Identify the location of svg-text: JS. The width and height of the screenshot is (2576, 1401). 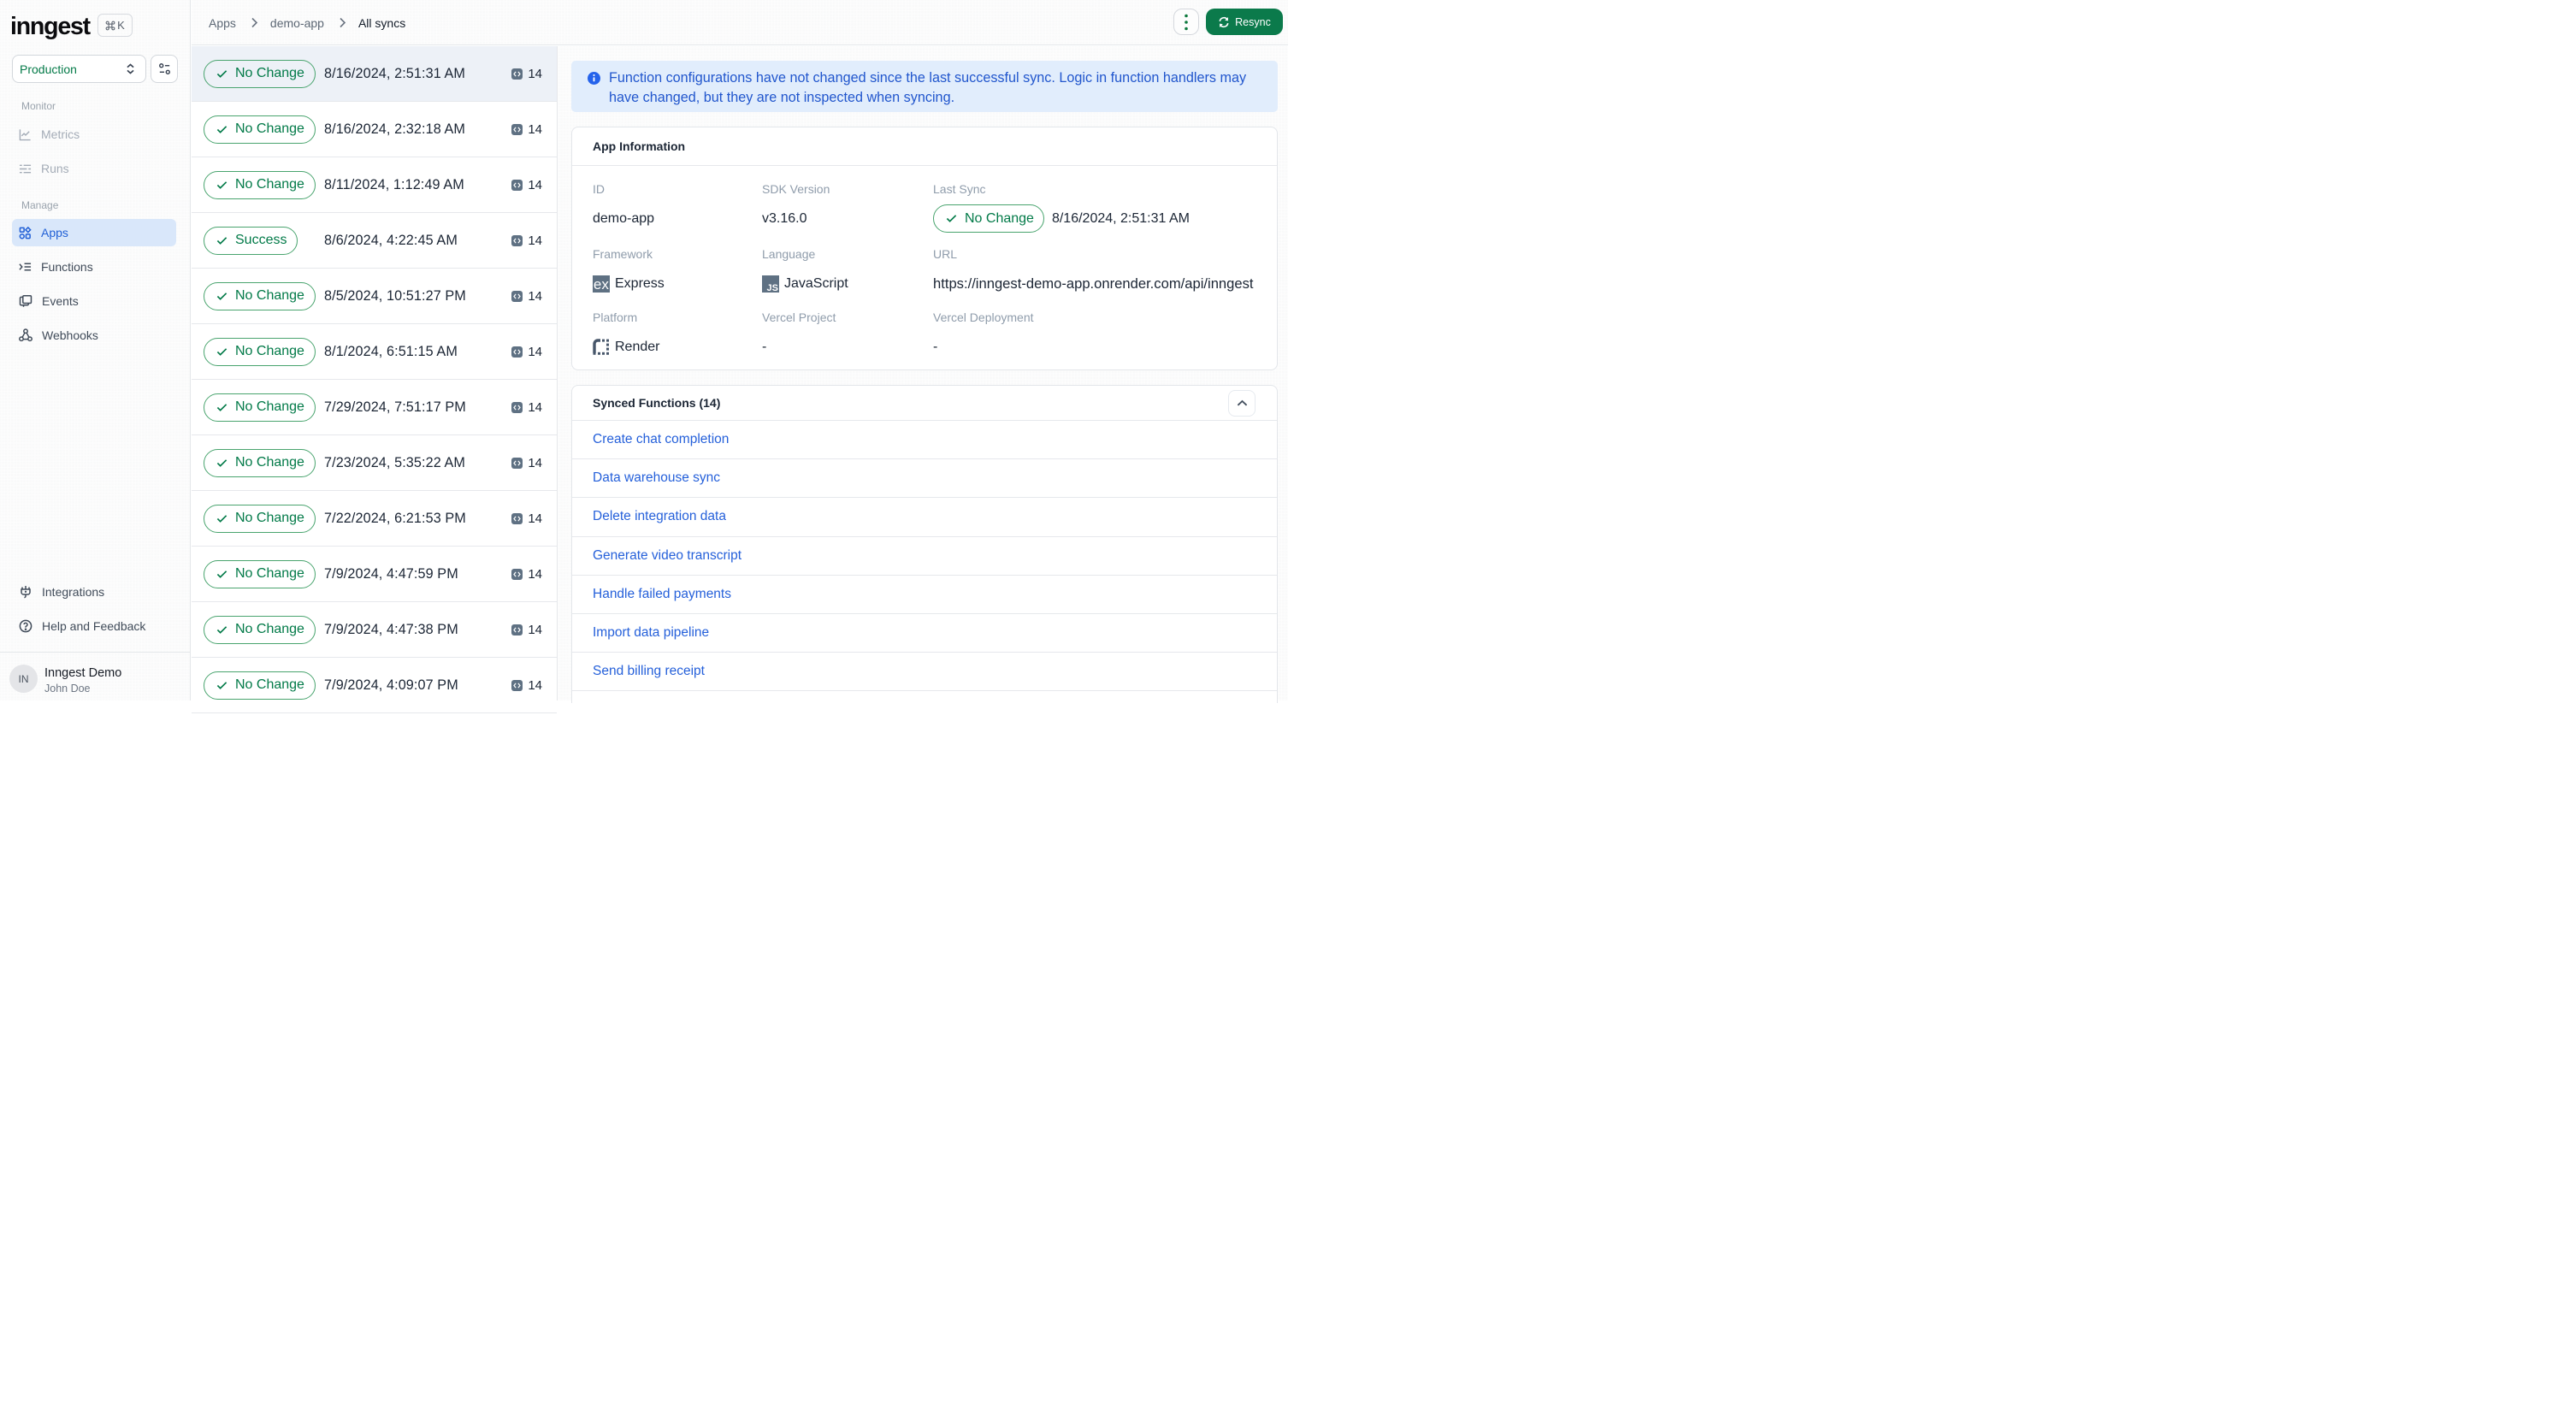
(772, 288).